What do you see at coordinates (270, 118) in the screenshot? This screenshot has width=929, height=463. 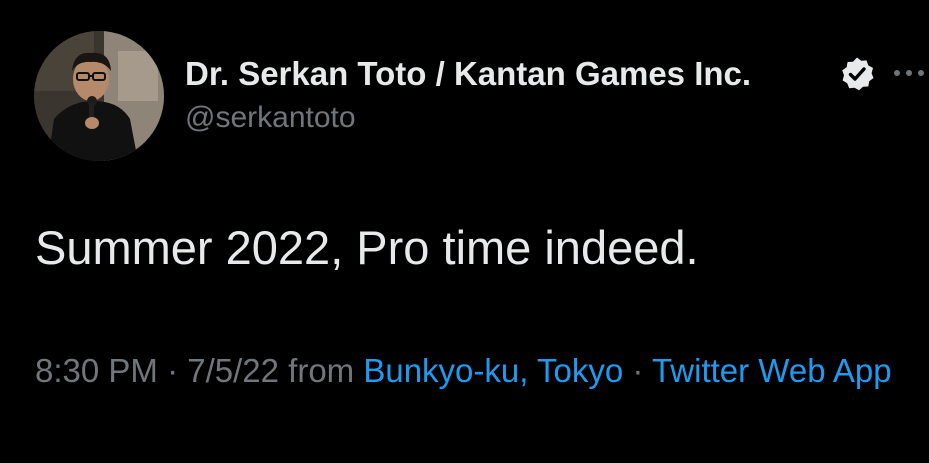 I see `author-handle: @serkantoto` at bounding box center [270, 118].